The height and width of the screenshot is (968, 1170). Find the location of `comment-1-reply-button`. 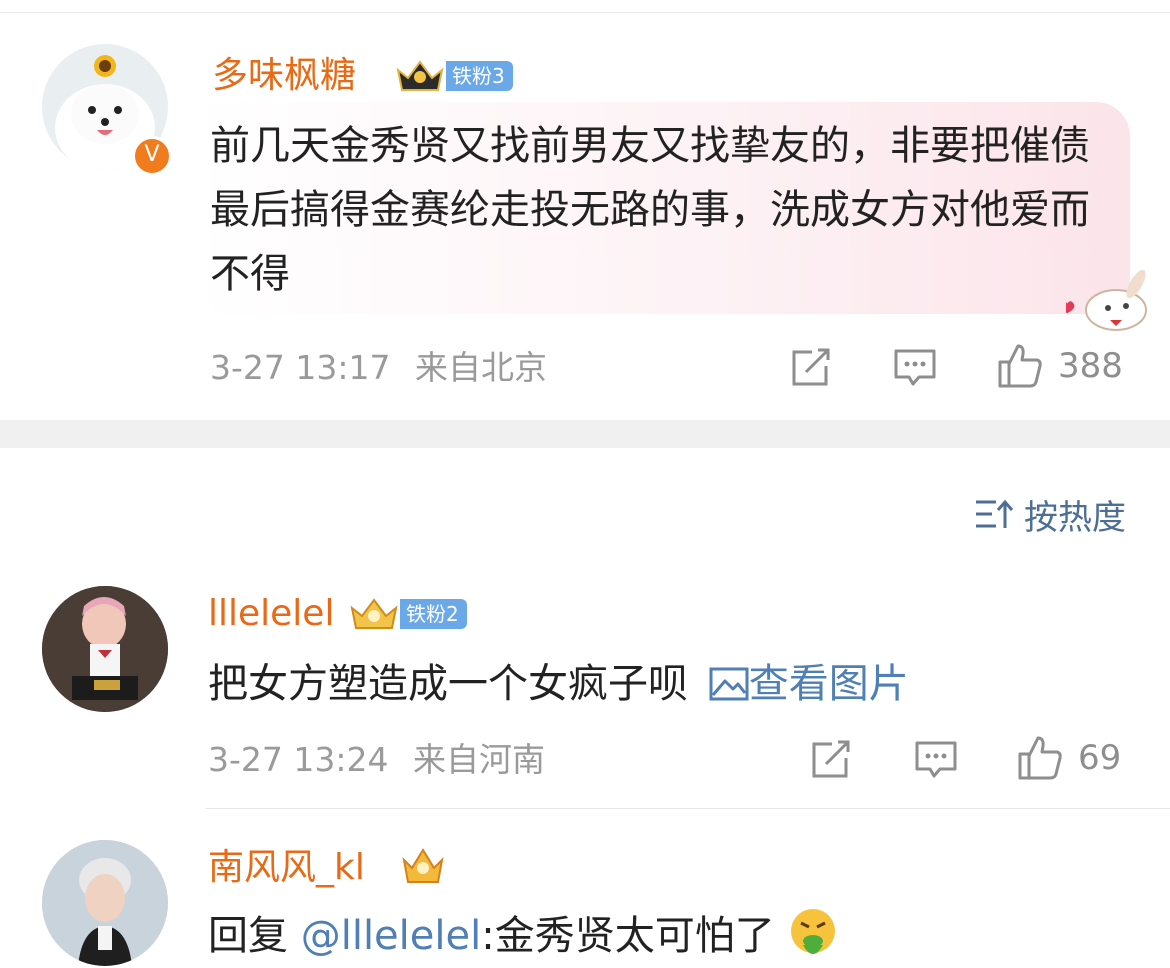

comment-1-reply-button is located at coordinates (915, 368).